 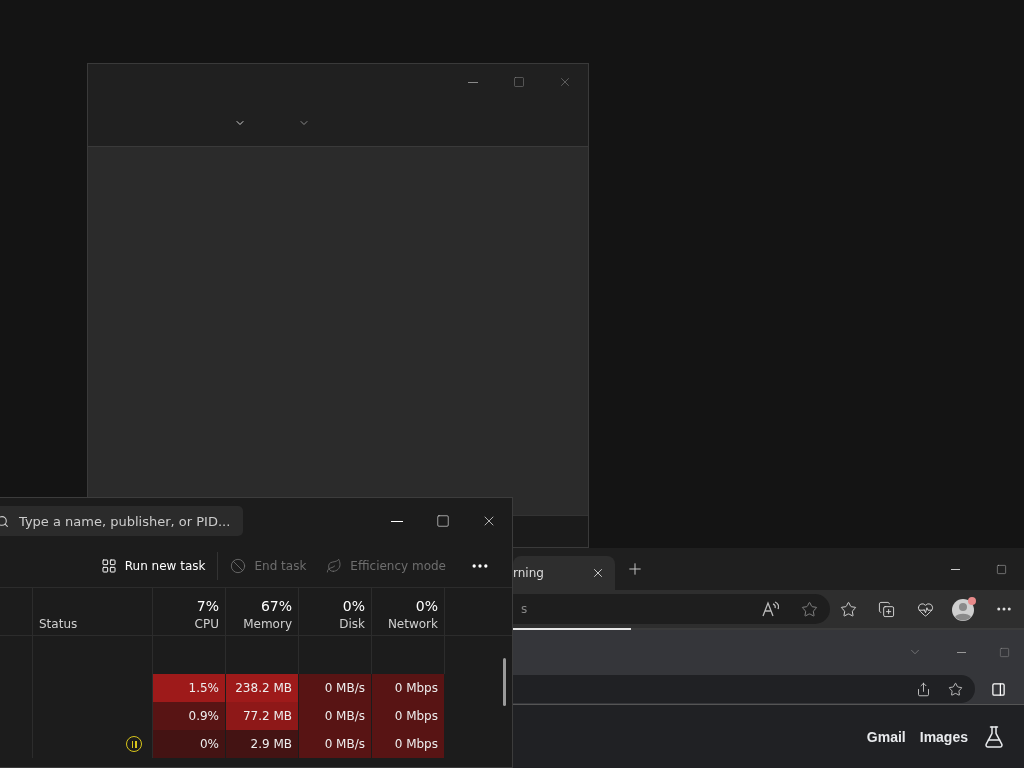 What do you see at coordinates (58, 624) in the screenshot?
I see `column-header: Status` at bounding box center [58, 624].